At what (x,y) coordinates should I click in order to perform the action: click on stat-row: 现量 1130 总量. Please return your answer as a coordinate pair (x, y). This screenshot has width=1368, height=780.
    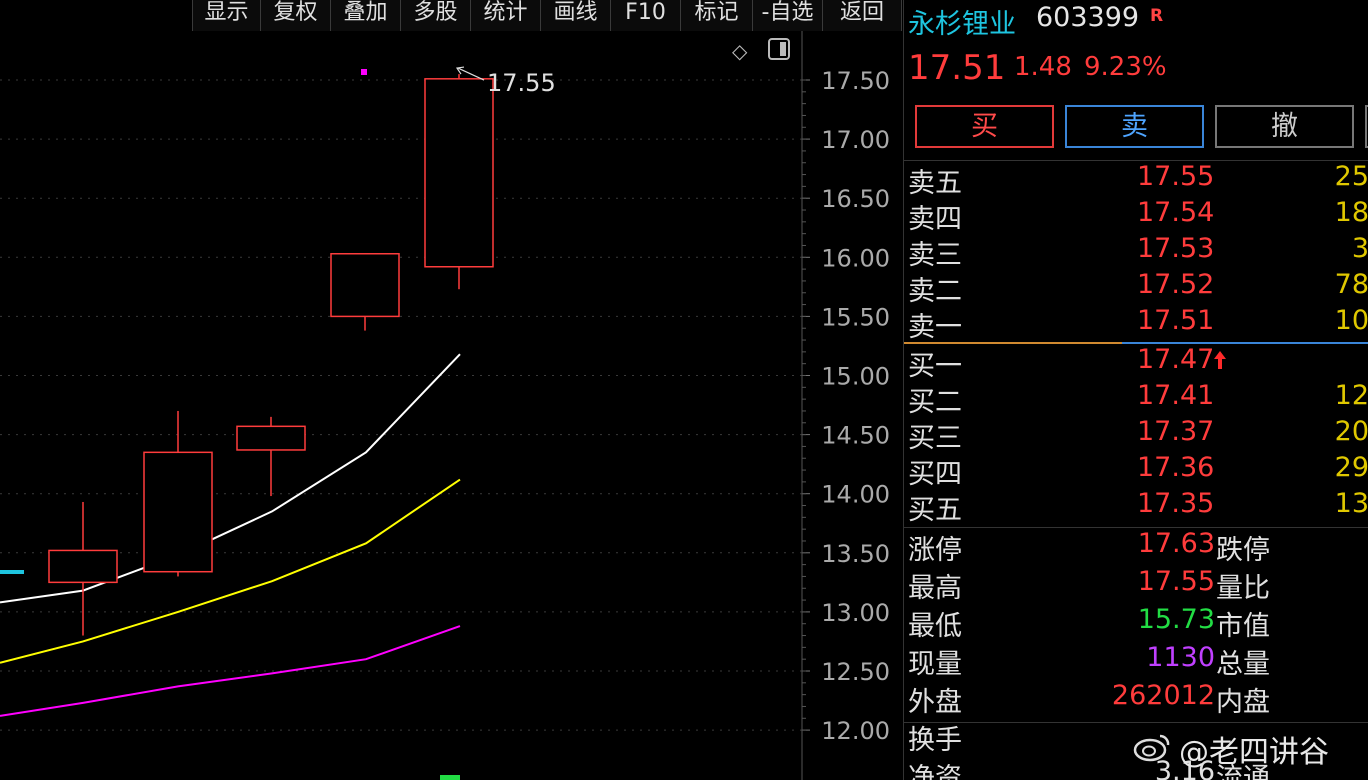
    Looking at the image, I should click on (1136, 661).